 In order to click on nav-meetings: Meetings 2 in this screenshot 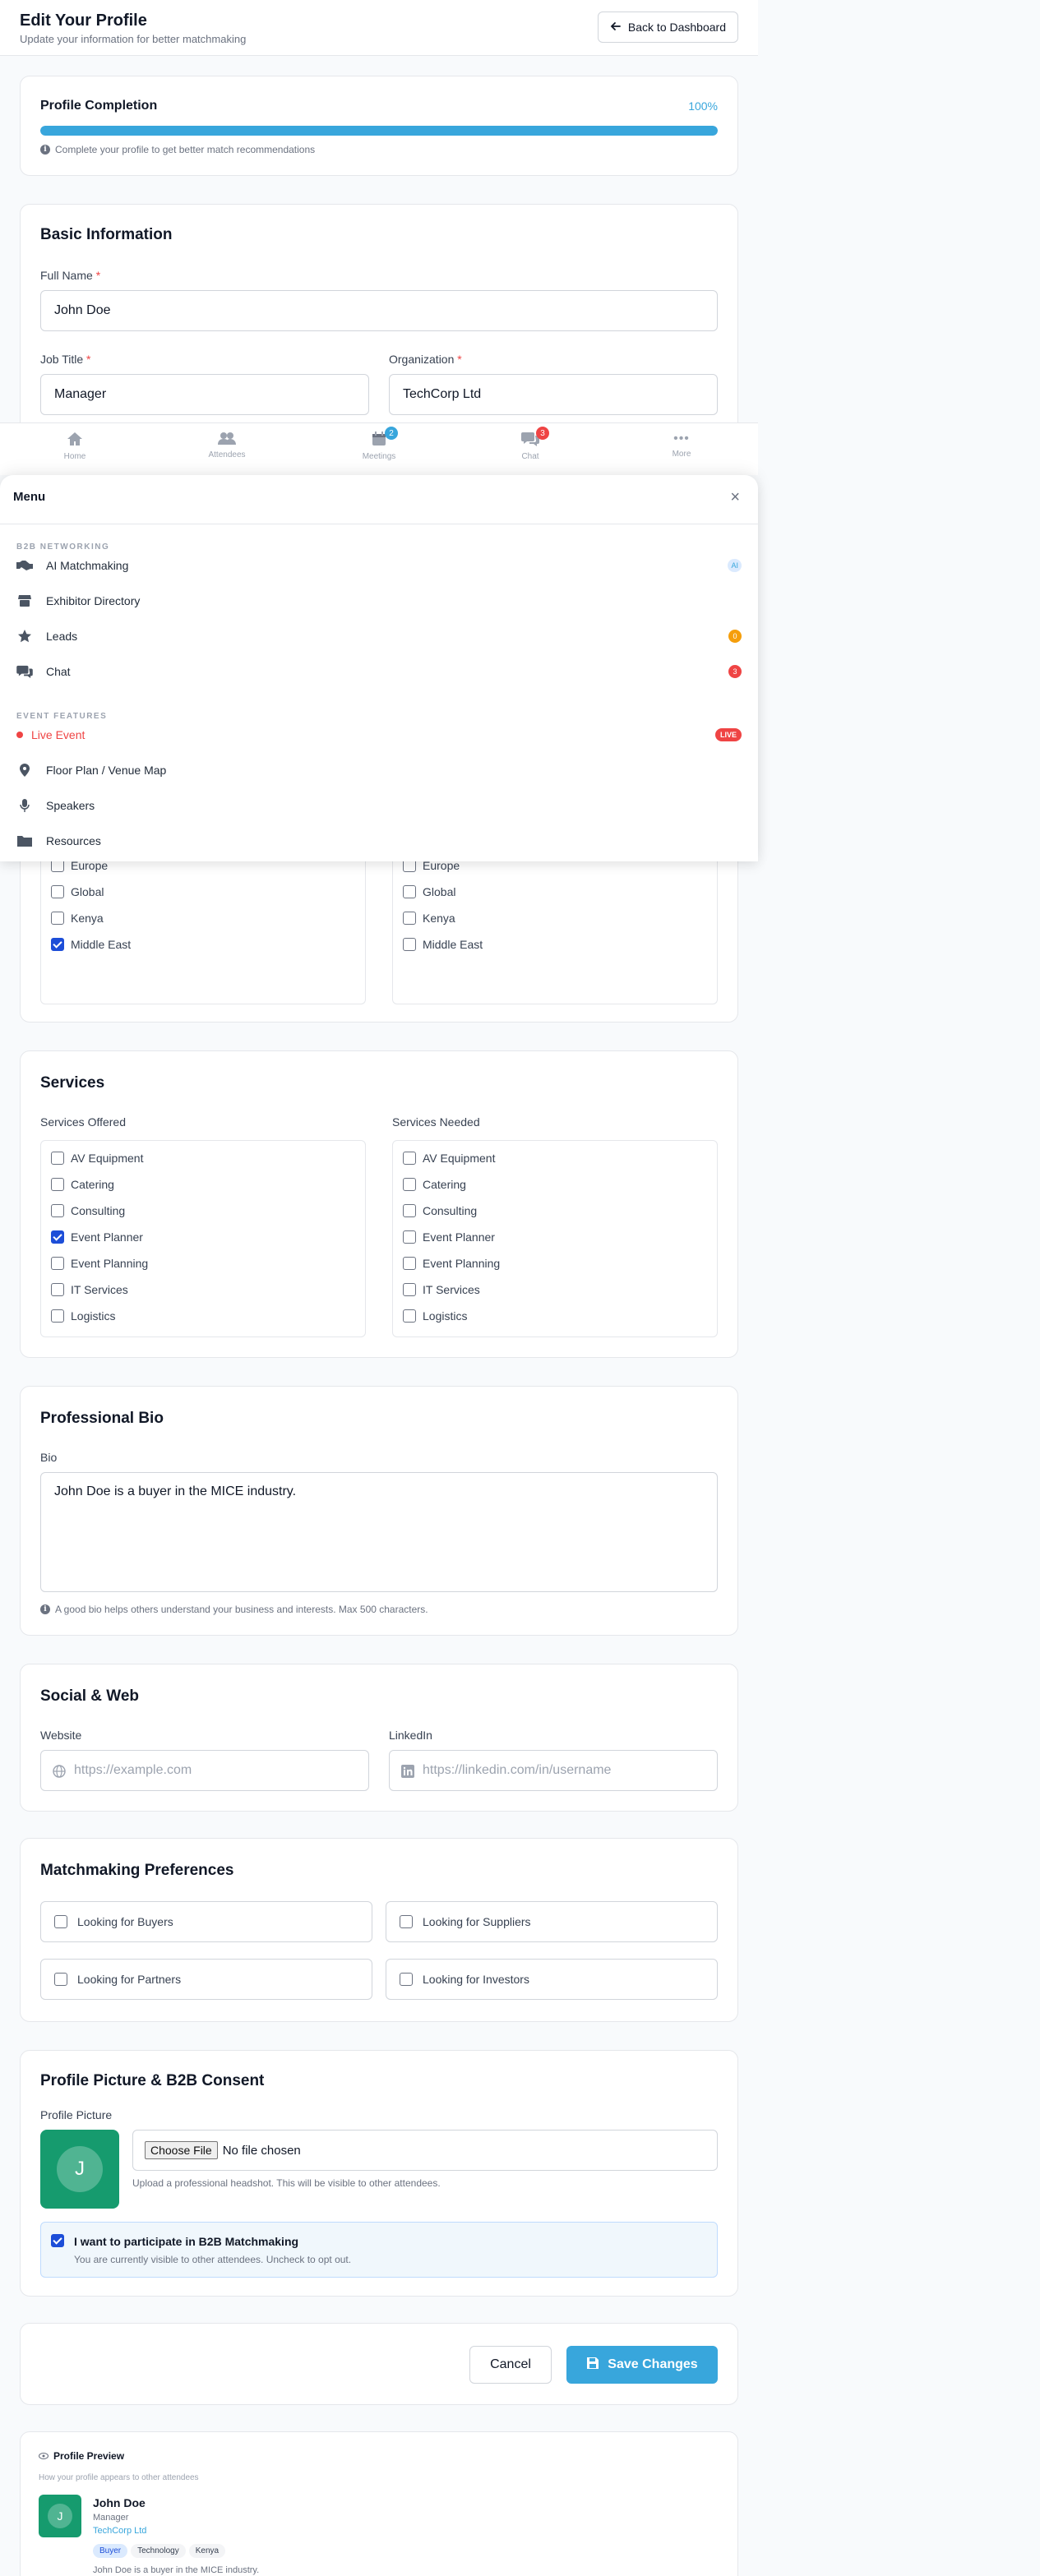, I will do `click(379, 444)`.